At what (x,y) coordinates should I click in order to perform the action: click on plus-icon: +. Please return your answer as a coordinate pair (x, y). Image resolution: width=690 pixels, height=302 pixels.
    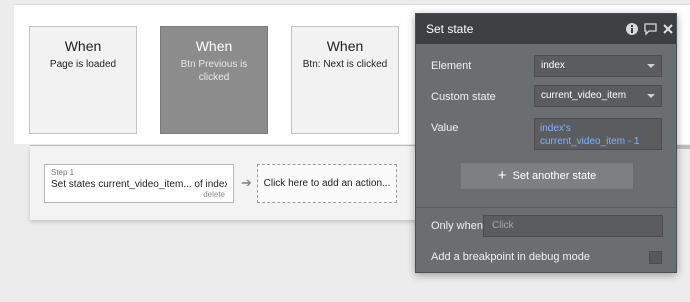
    Looking at the image, I should click on (502, 175).